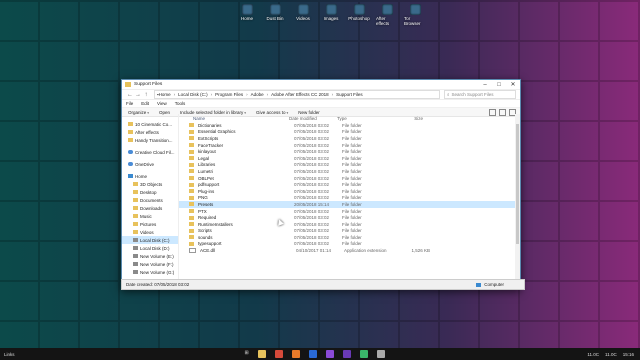 The image size is (640, 360). I want to click on back-arrow-icon: ←, so click(130, 95).